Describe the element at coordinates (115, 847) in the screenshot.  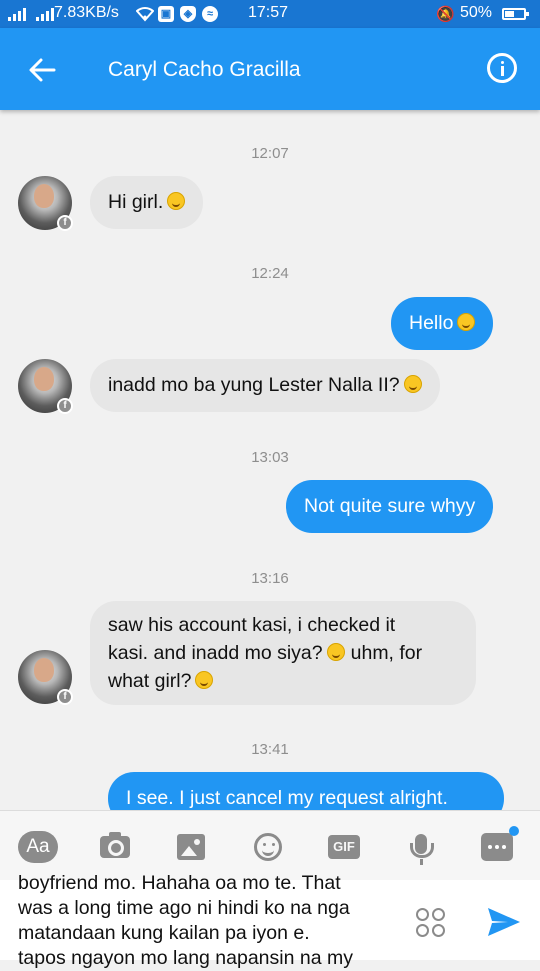
I see `camera-icon` at that location.